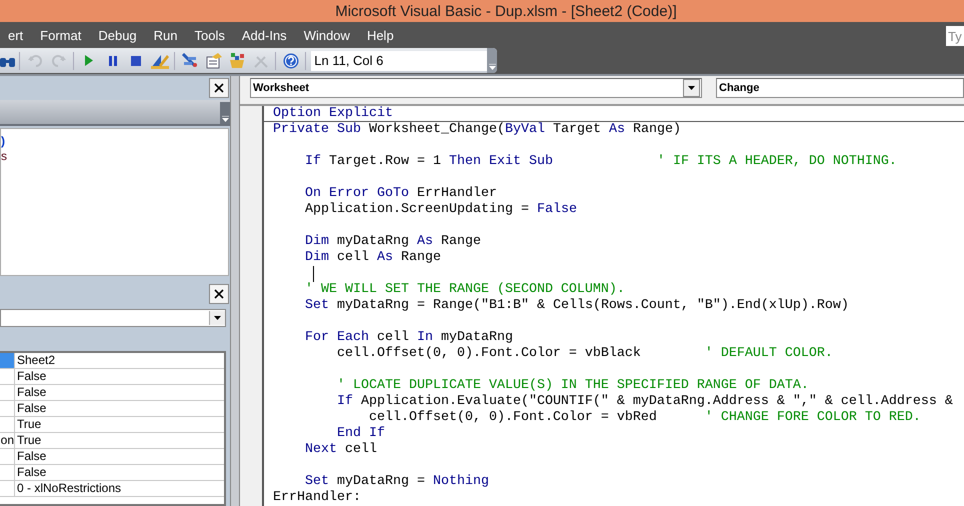  Describe the element at coordinates (209, 35) in the screenshot. I see `menu-item: Tools` at that location.